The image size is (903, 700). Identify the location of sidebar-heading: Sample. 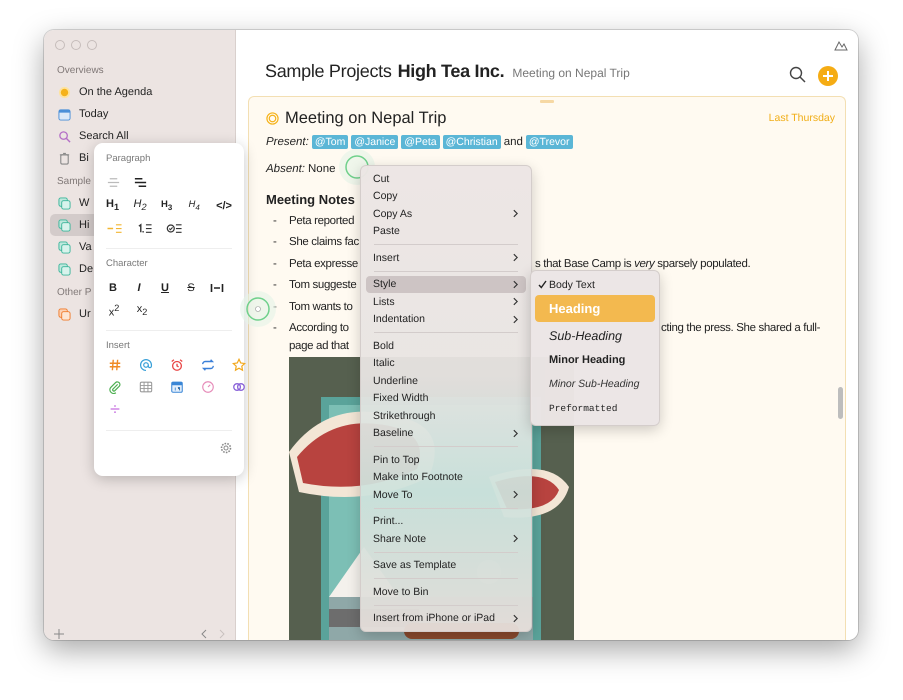
(74, 181).